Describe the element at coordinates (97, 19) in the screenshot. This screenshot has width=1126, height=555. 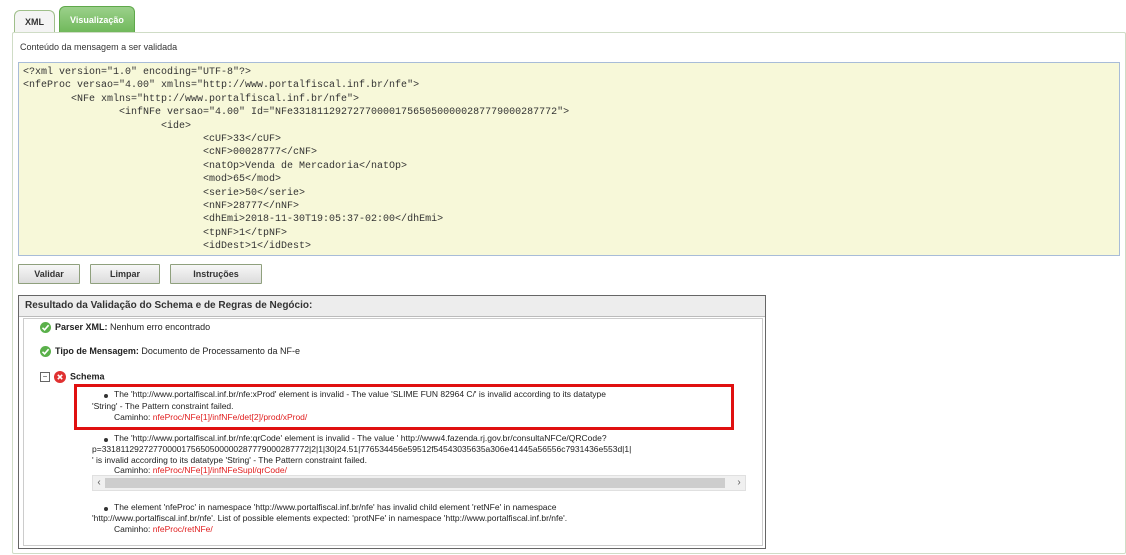
I see `tab-visualizacao: Visualização` at that location.